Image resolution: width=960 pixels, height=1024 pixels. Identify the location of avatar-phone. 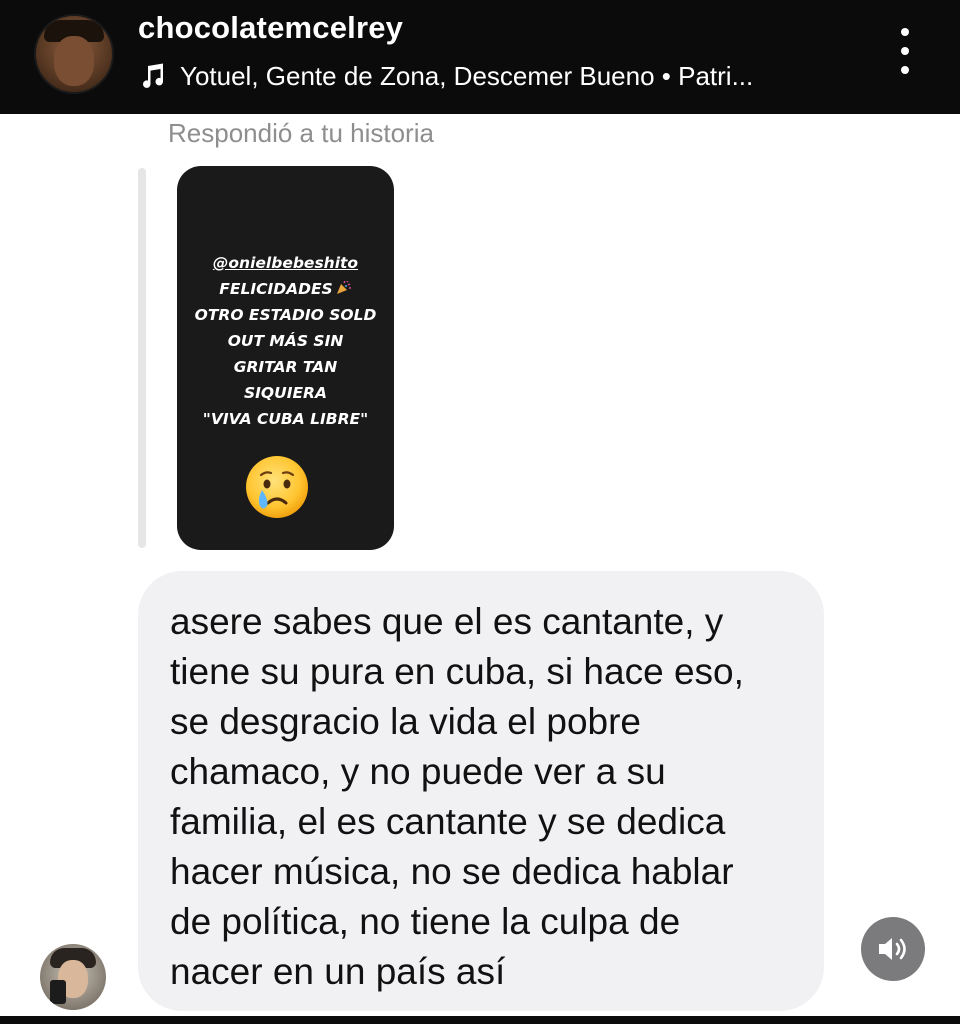
(58, 992).